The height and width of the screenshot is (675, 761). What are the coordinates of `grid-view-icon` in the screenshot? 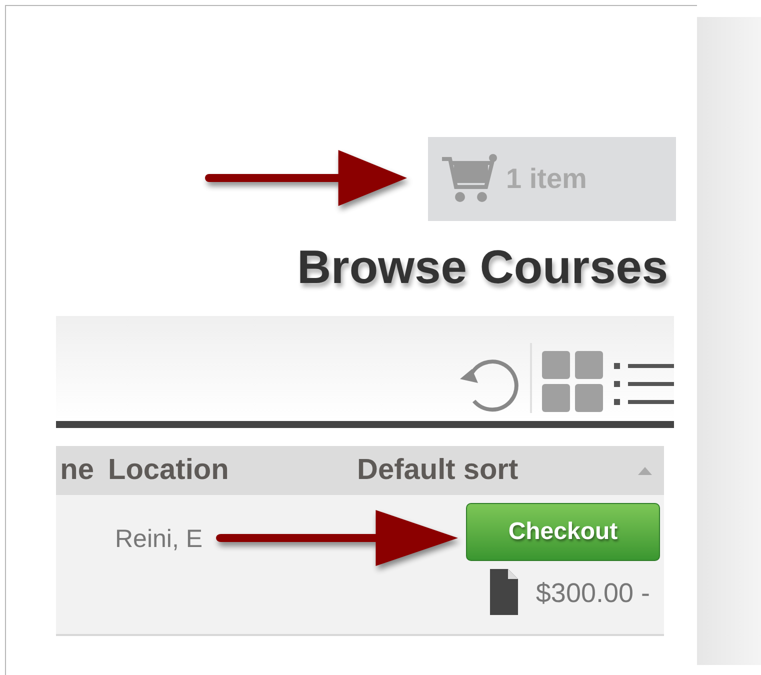 It's located at (573, 382).